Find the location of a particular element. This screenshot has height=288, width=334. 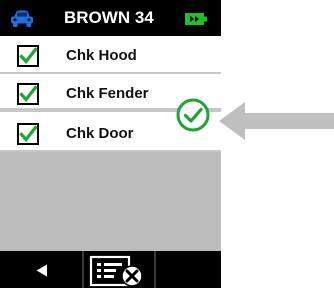

pointer-arrow-icon is located at coordinates (276, 121).